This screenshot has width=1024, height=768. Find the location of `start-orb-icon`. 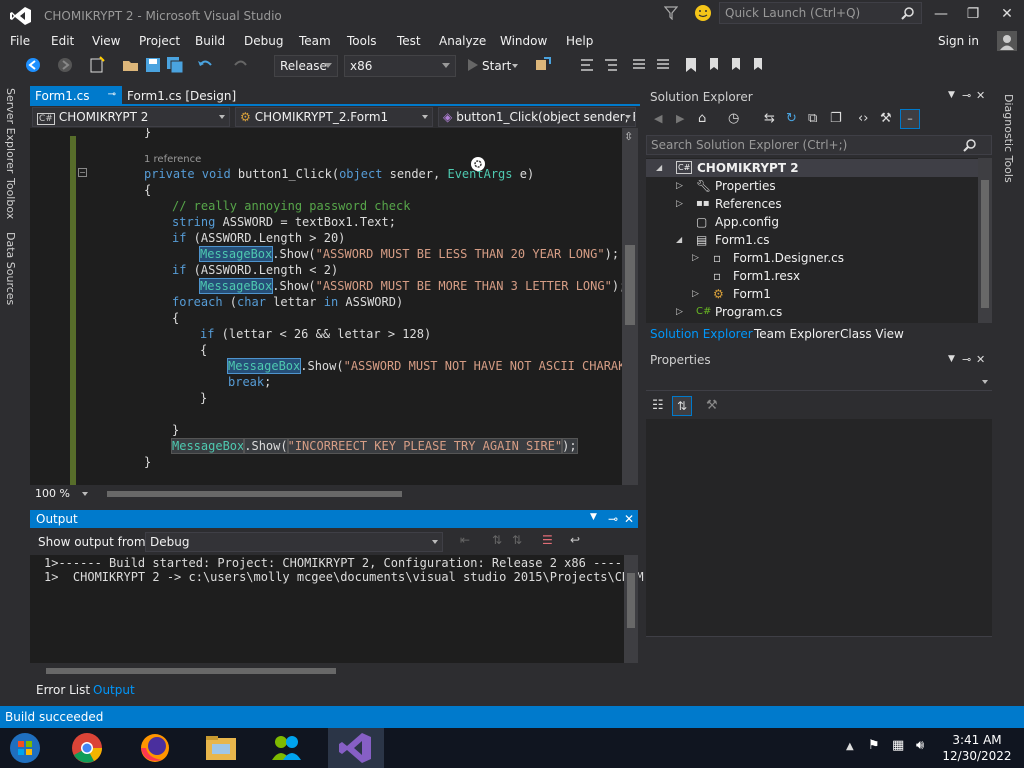

start-orb-icon is located at coordinates (25, 748).